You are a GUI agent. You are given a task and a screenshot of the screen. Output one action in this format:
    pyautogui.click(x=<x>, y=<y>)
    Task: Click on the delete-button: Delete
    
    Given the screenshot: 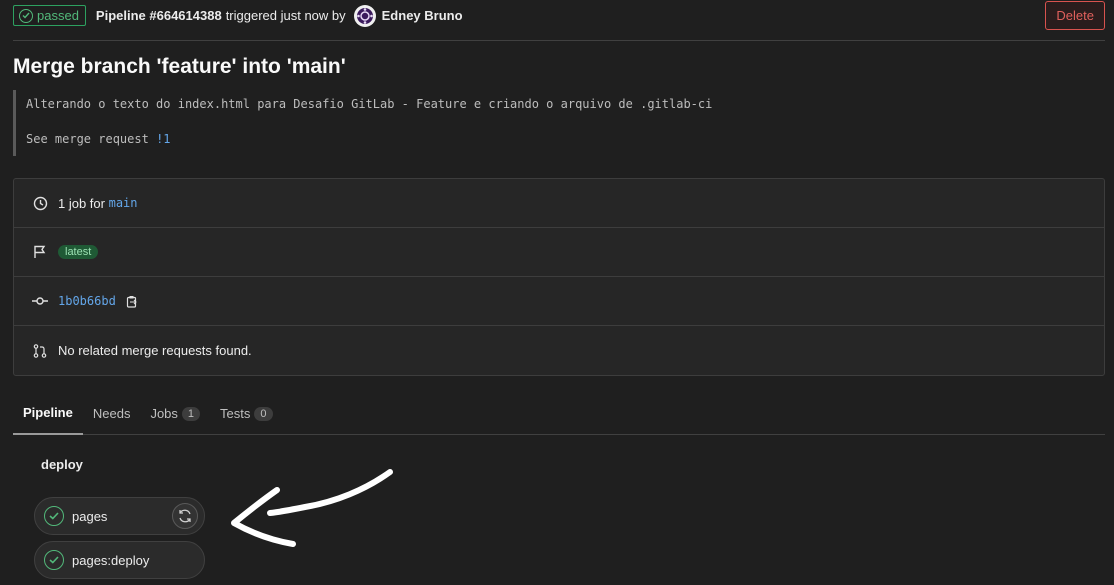 What is the action you would take?
    pyautogui.click(x=1075, y=15)
    